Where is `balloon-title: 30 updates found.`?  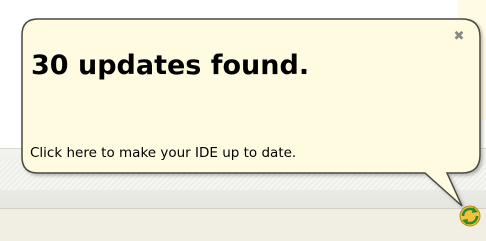
balloon-title: 30 updates found. is located at coordinates (170, 65).